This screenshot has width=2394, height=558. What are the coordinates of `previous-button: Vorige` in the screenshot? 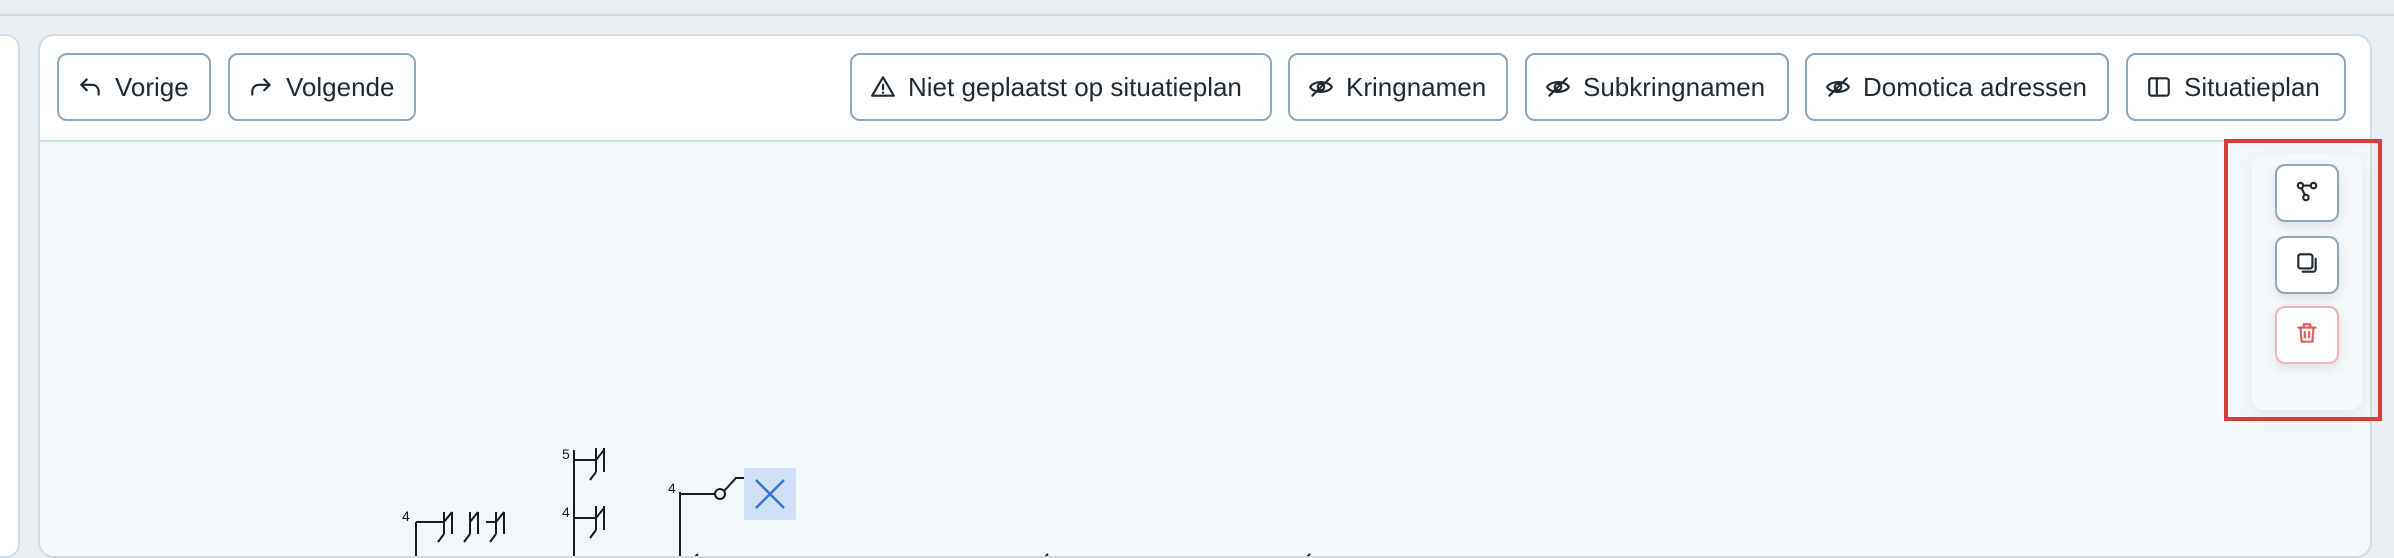 It's located at (134, 87).